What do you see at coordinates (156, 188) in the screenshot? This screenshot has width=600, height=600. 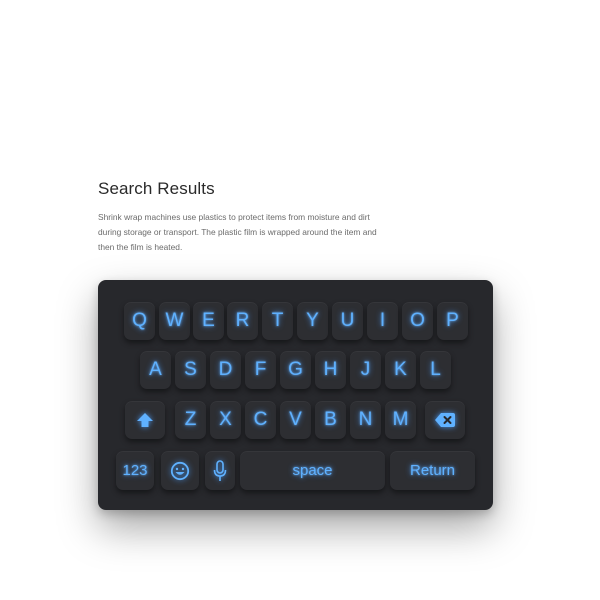 I see `page-title: Search Results` at bounding box center [156, 188].